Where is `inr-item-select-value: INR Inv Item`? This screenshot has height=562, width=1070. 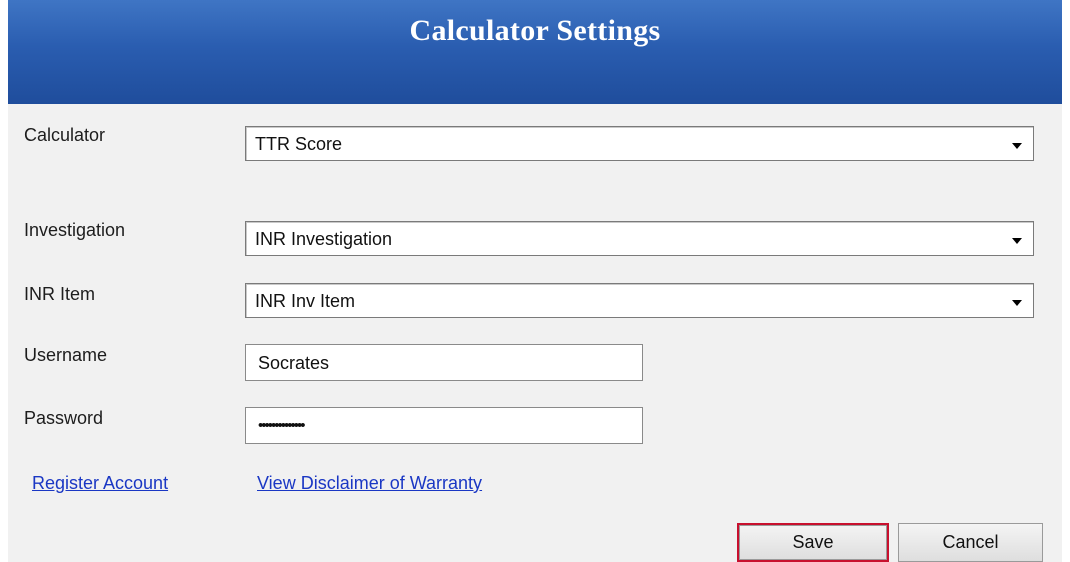
inr-item-select-value: INR Inv Item is located at coordinates (305, 301).